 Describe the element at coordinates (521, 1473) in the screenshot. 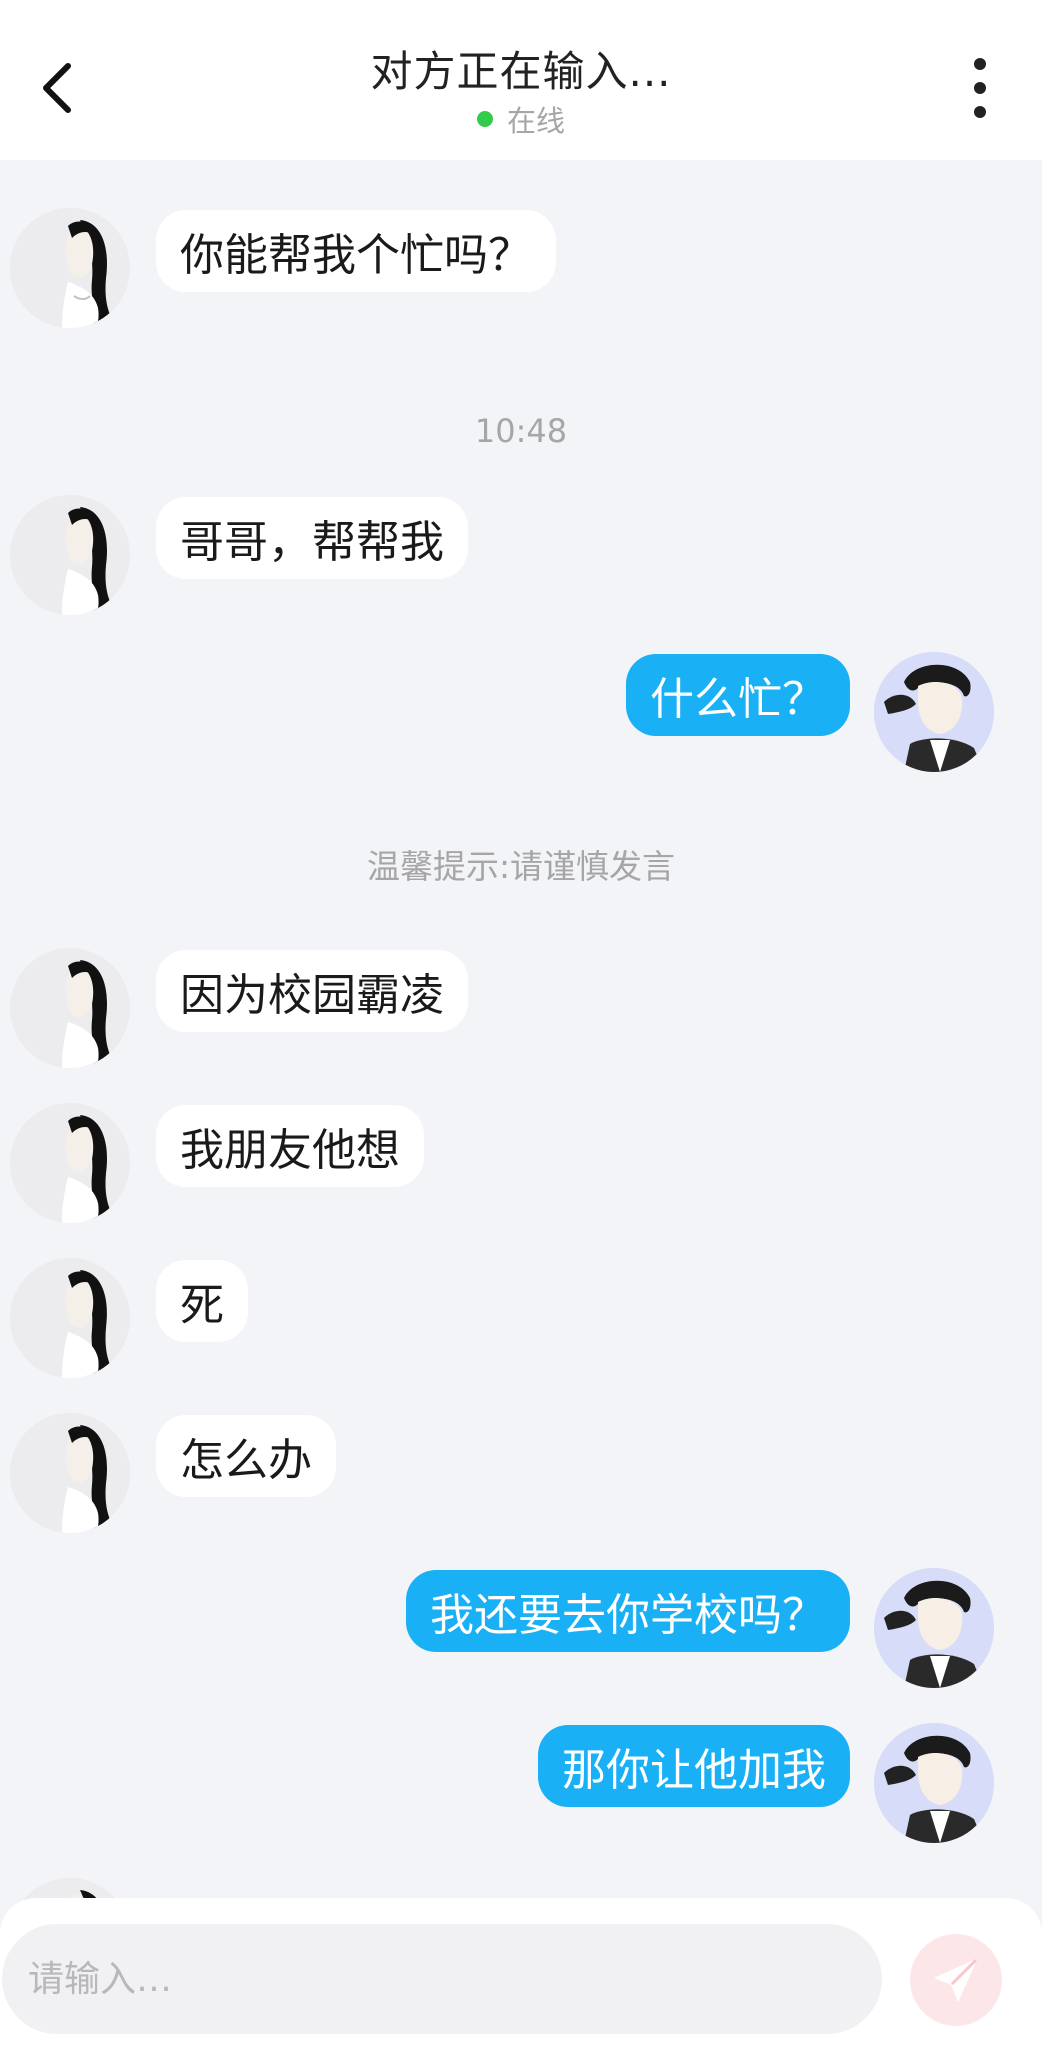

I see `message-row-received: 怎么办` at that location.